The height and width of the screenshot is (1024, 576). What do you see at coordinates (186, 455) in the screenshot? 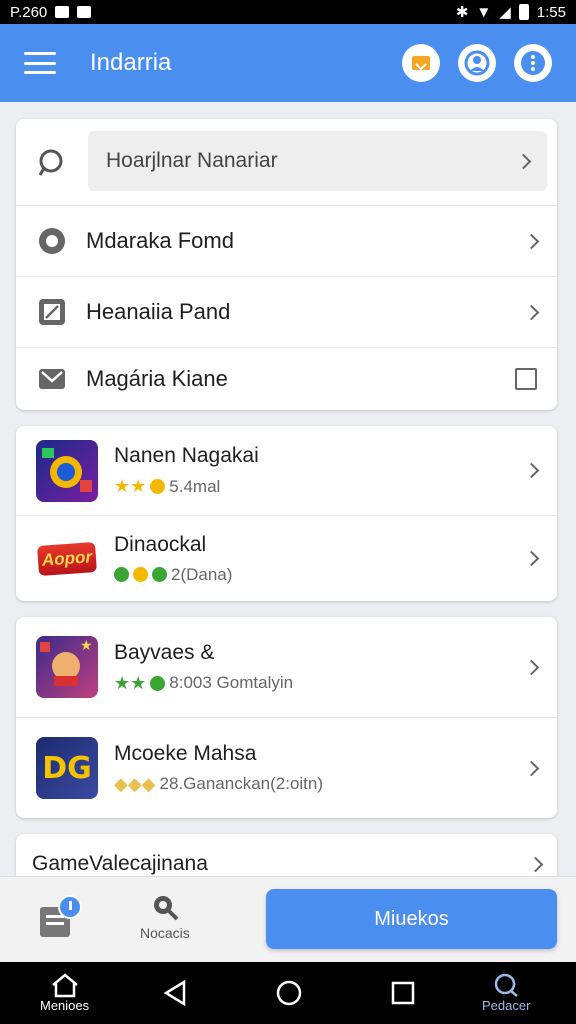
I see `game-name: Nanen Nagakai` at bounding box center [186, 455].